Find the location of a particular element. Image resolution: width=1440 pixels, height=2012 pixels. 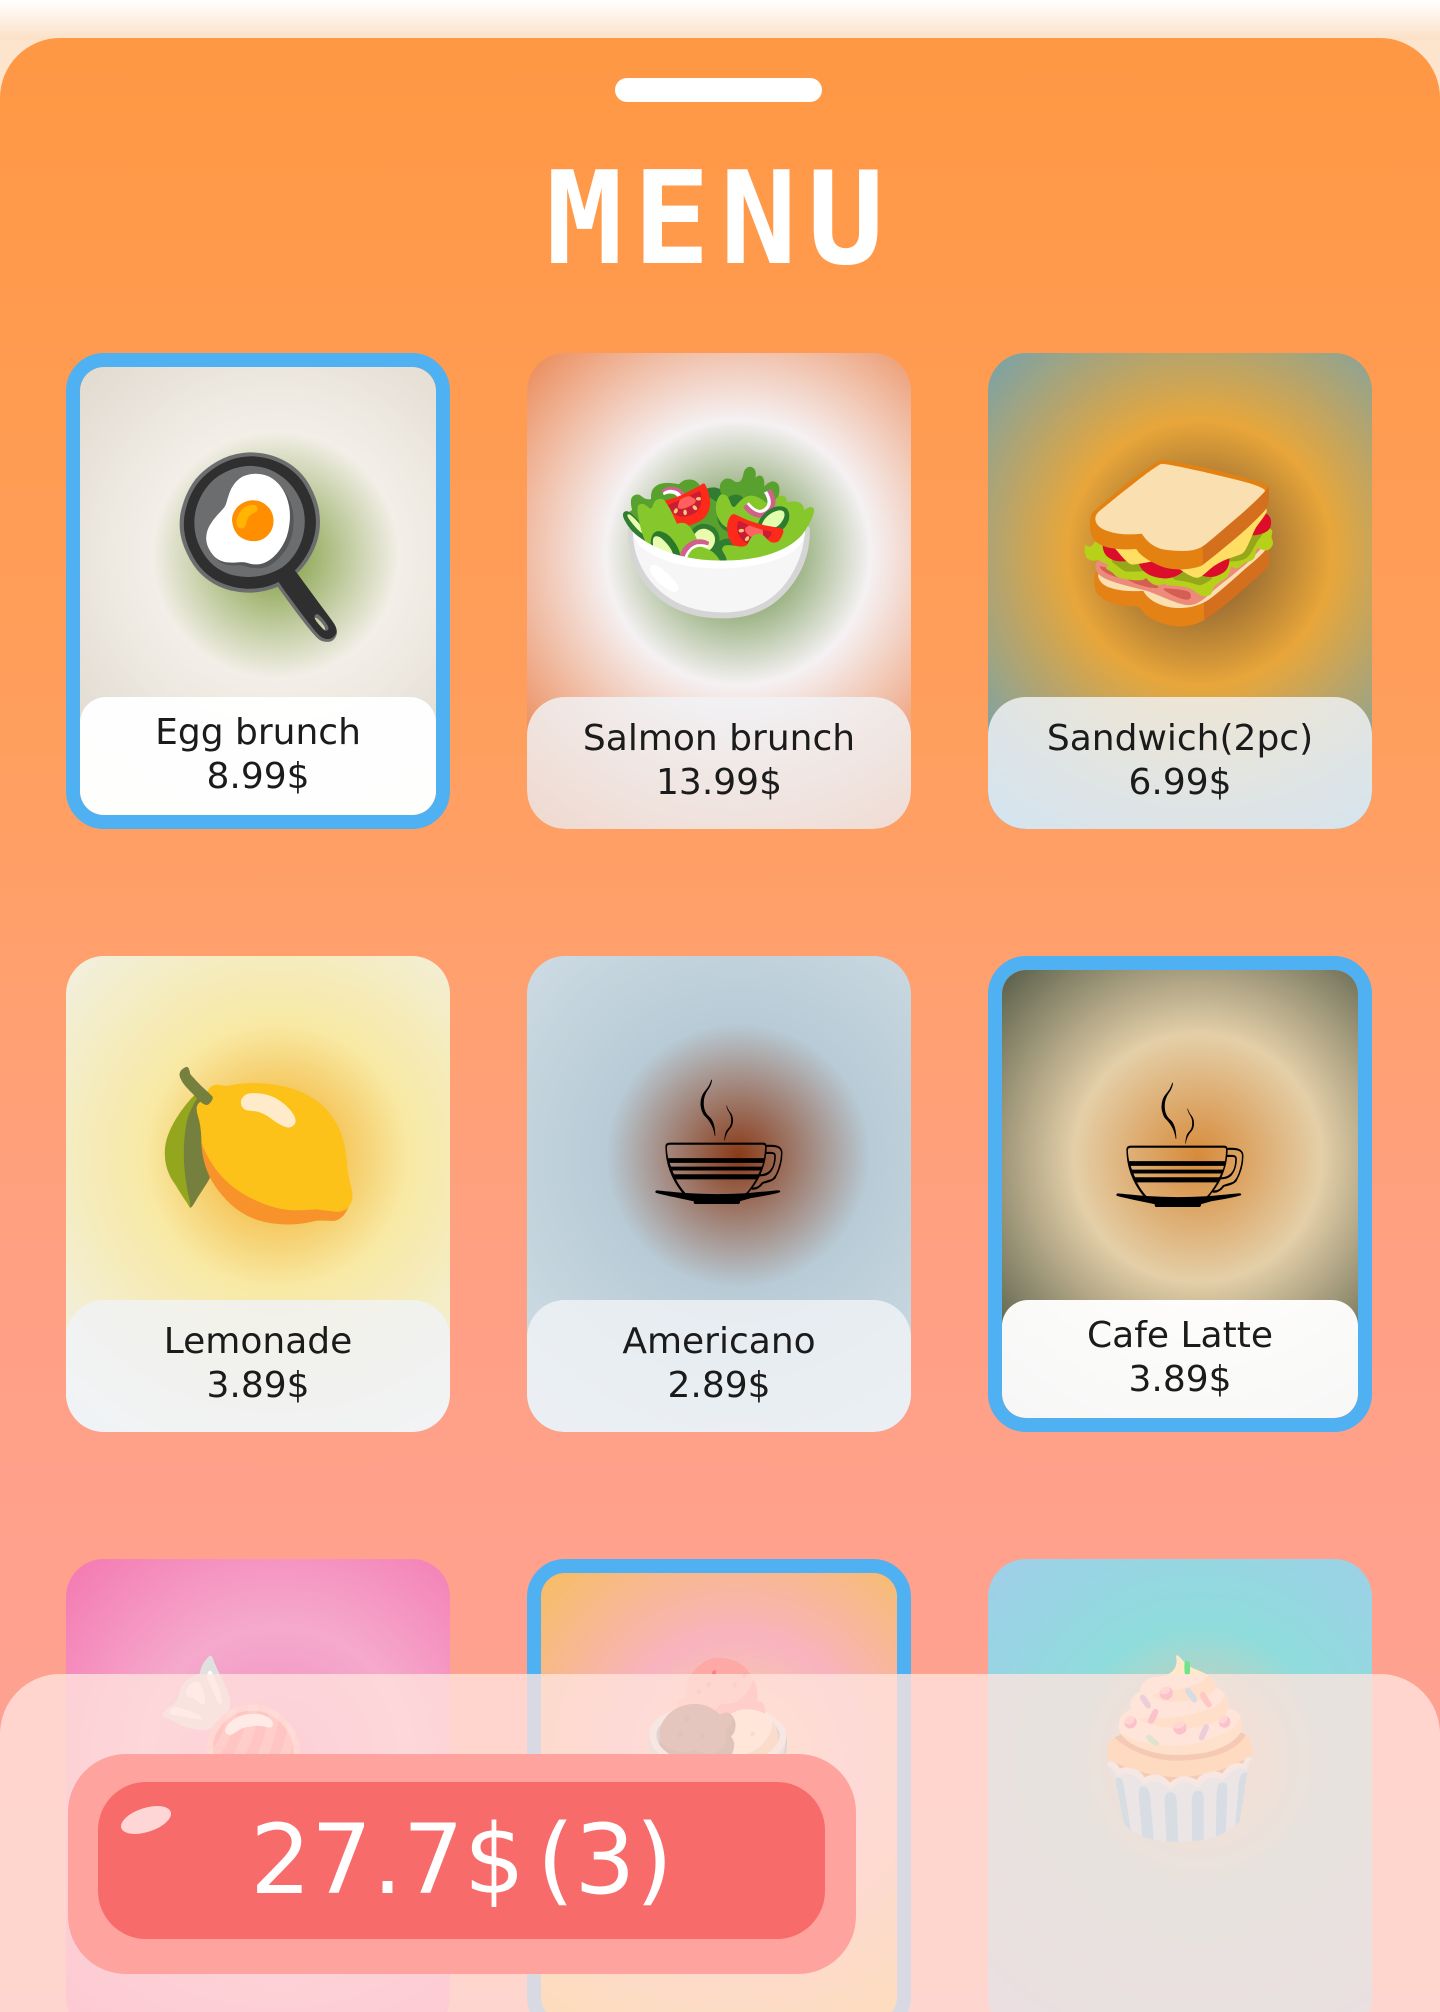

menu-item-card: 🥪 Sandwich(2pc) 6.99$ is located at coordinates (1180, 591).